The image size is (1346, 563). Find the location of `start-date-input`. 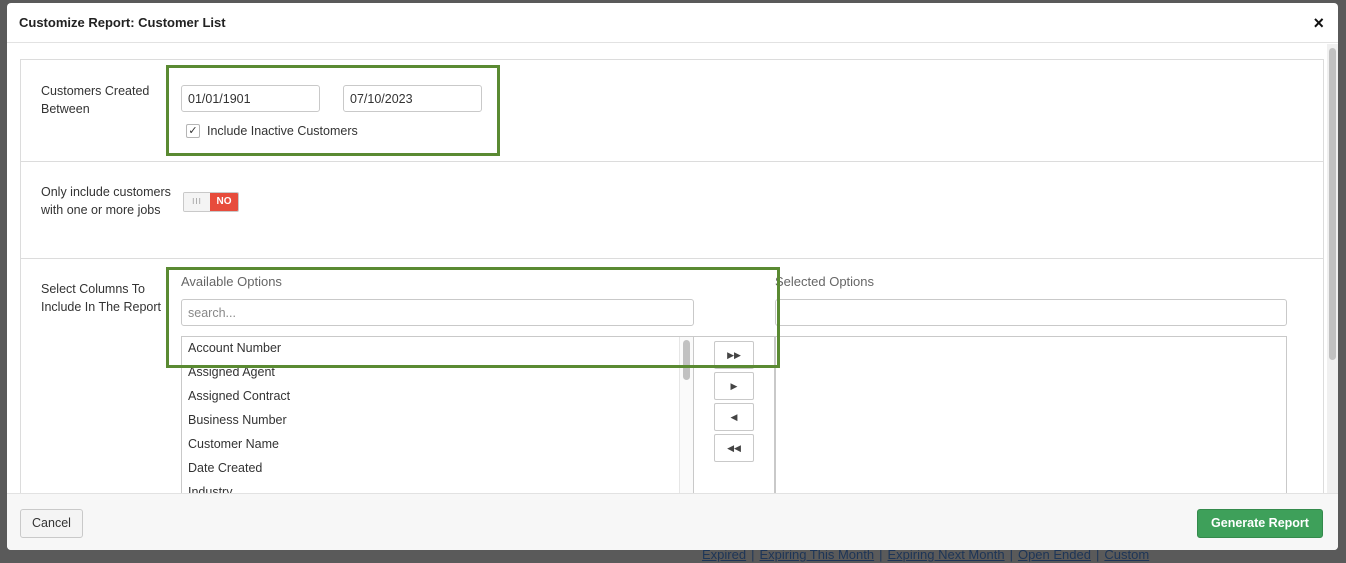

start-date-input is located at coordinates (250, 98).